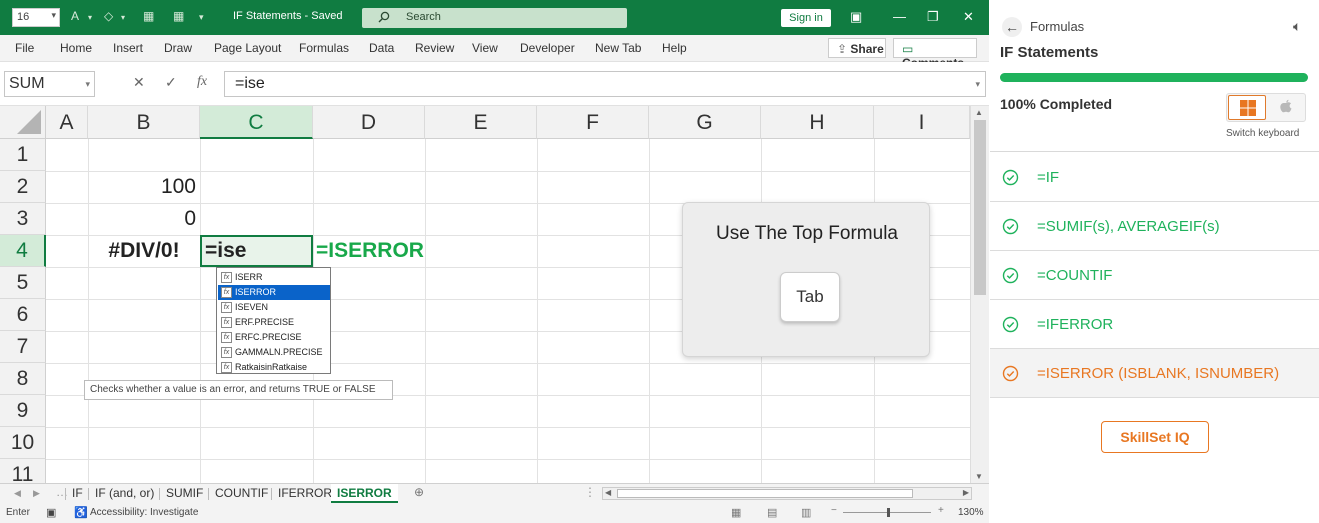 This screenshot has width=1319, height=523. I want to click on select-all-corner, so click(23, 122).